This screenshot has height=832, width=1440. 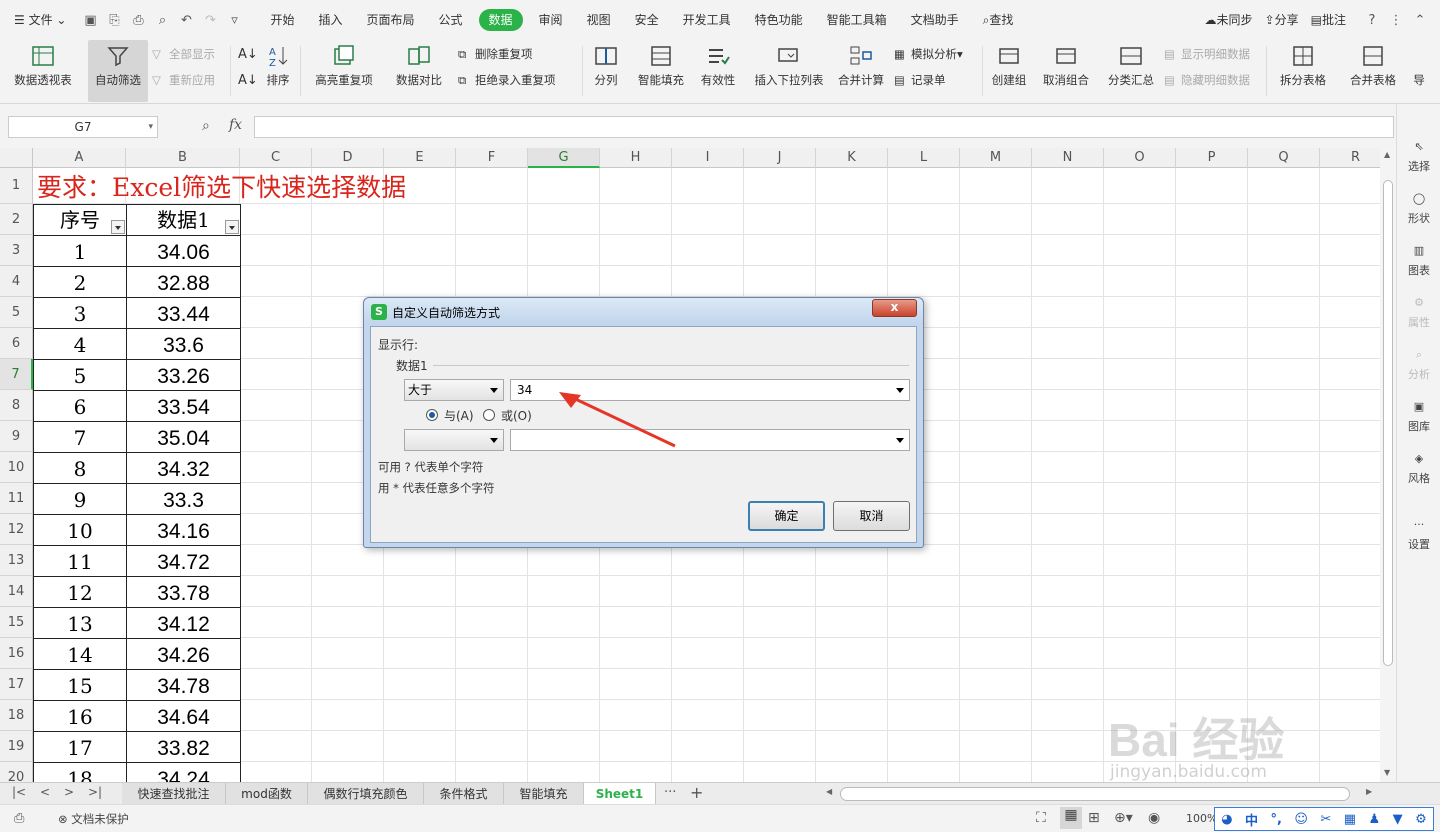 What do you see at coordinates (1282, 20) in the screenshot?
I see `share-button: ⇪分享` at bounding box center [1282, 20].